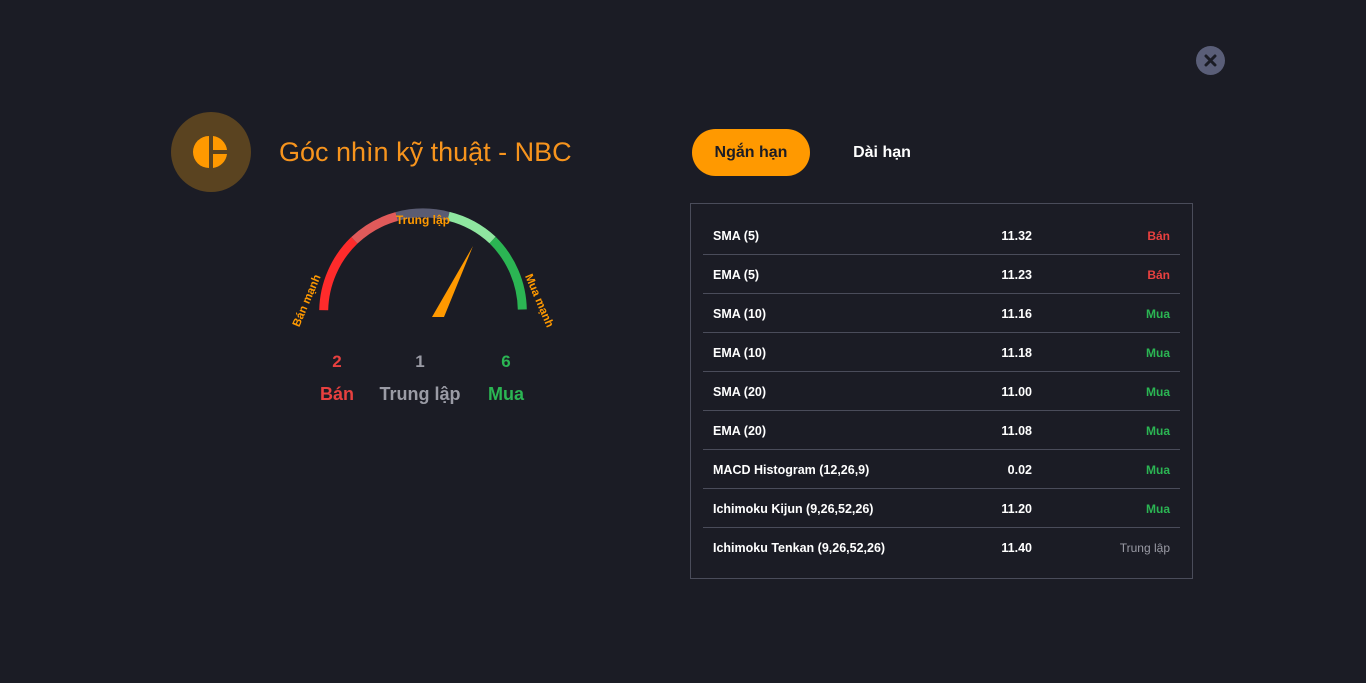 The height and width of the screenshot is (683, 1366). What do you see at coordinates (1016, 275) in the screenshot?
I see `indicator-value: 11.23` at bounding box center [1016, 275].